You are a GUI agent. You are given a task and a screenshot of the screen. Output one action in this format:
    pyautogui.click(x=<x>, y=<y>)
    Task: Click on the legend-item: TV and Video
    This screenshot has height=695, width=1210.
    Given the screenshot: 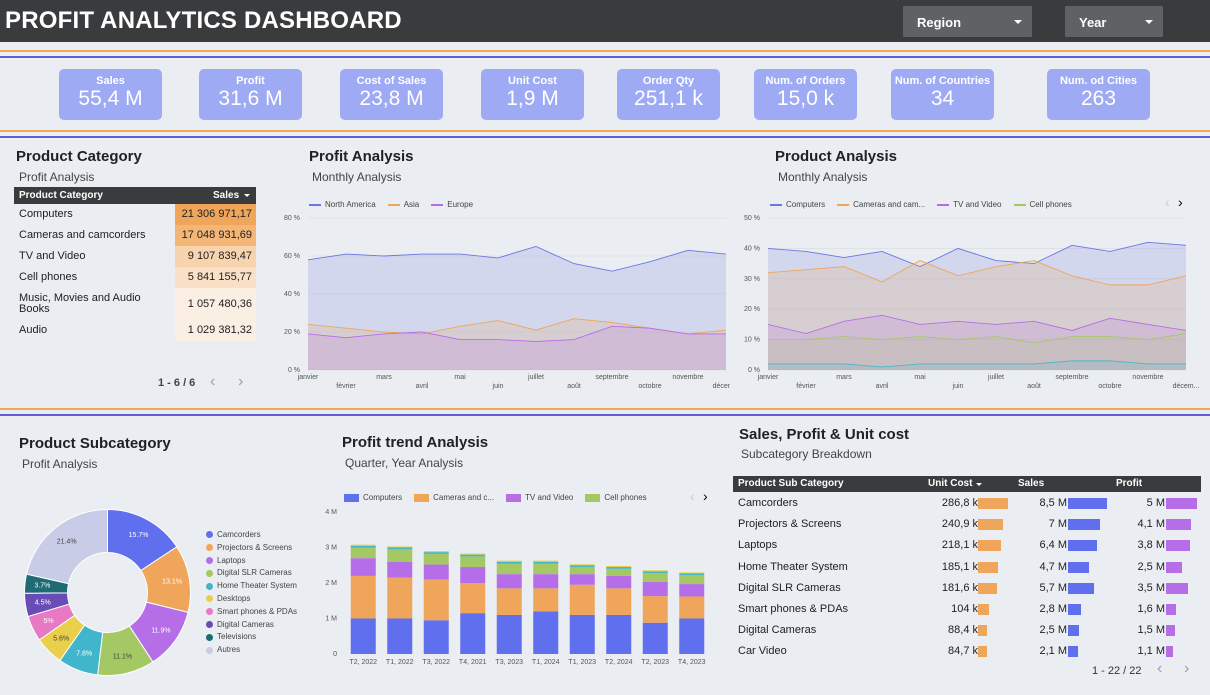 What is the action you would take?
    pyautogui.click(x=969, y=204)
    